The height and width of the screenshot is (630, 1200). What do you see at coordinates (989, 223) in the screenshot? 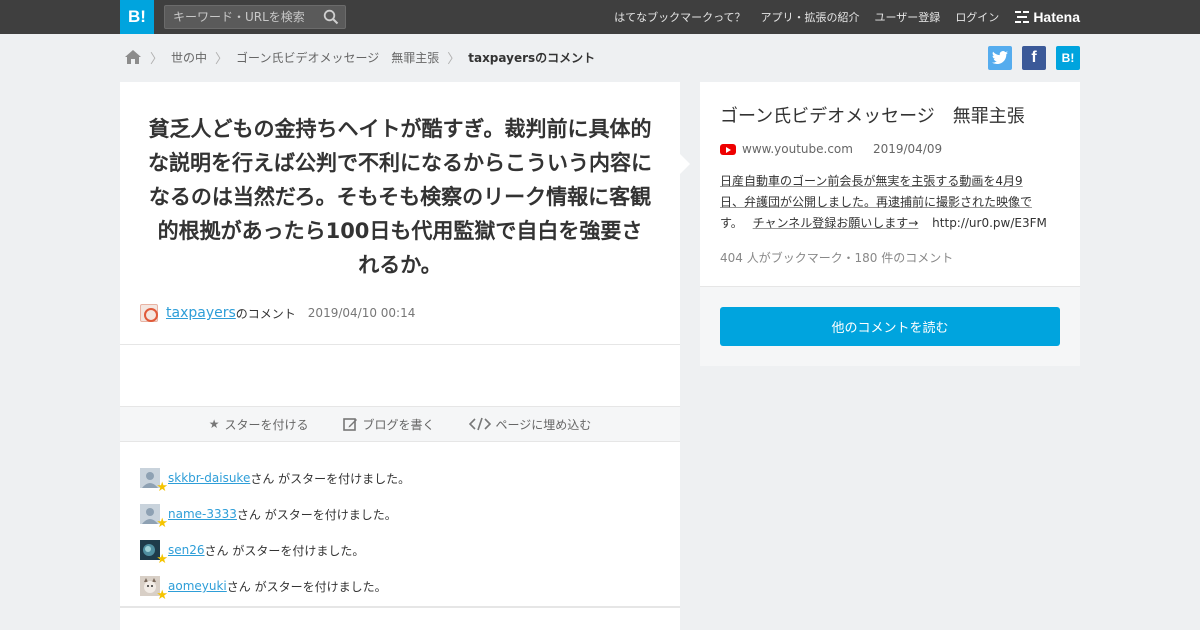
I see `entry-desc-url: http://ur0.pw/E3FM` at bounding box center [989, 223].